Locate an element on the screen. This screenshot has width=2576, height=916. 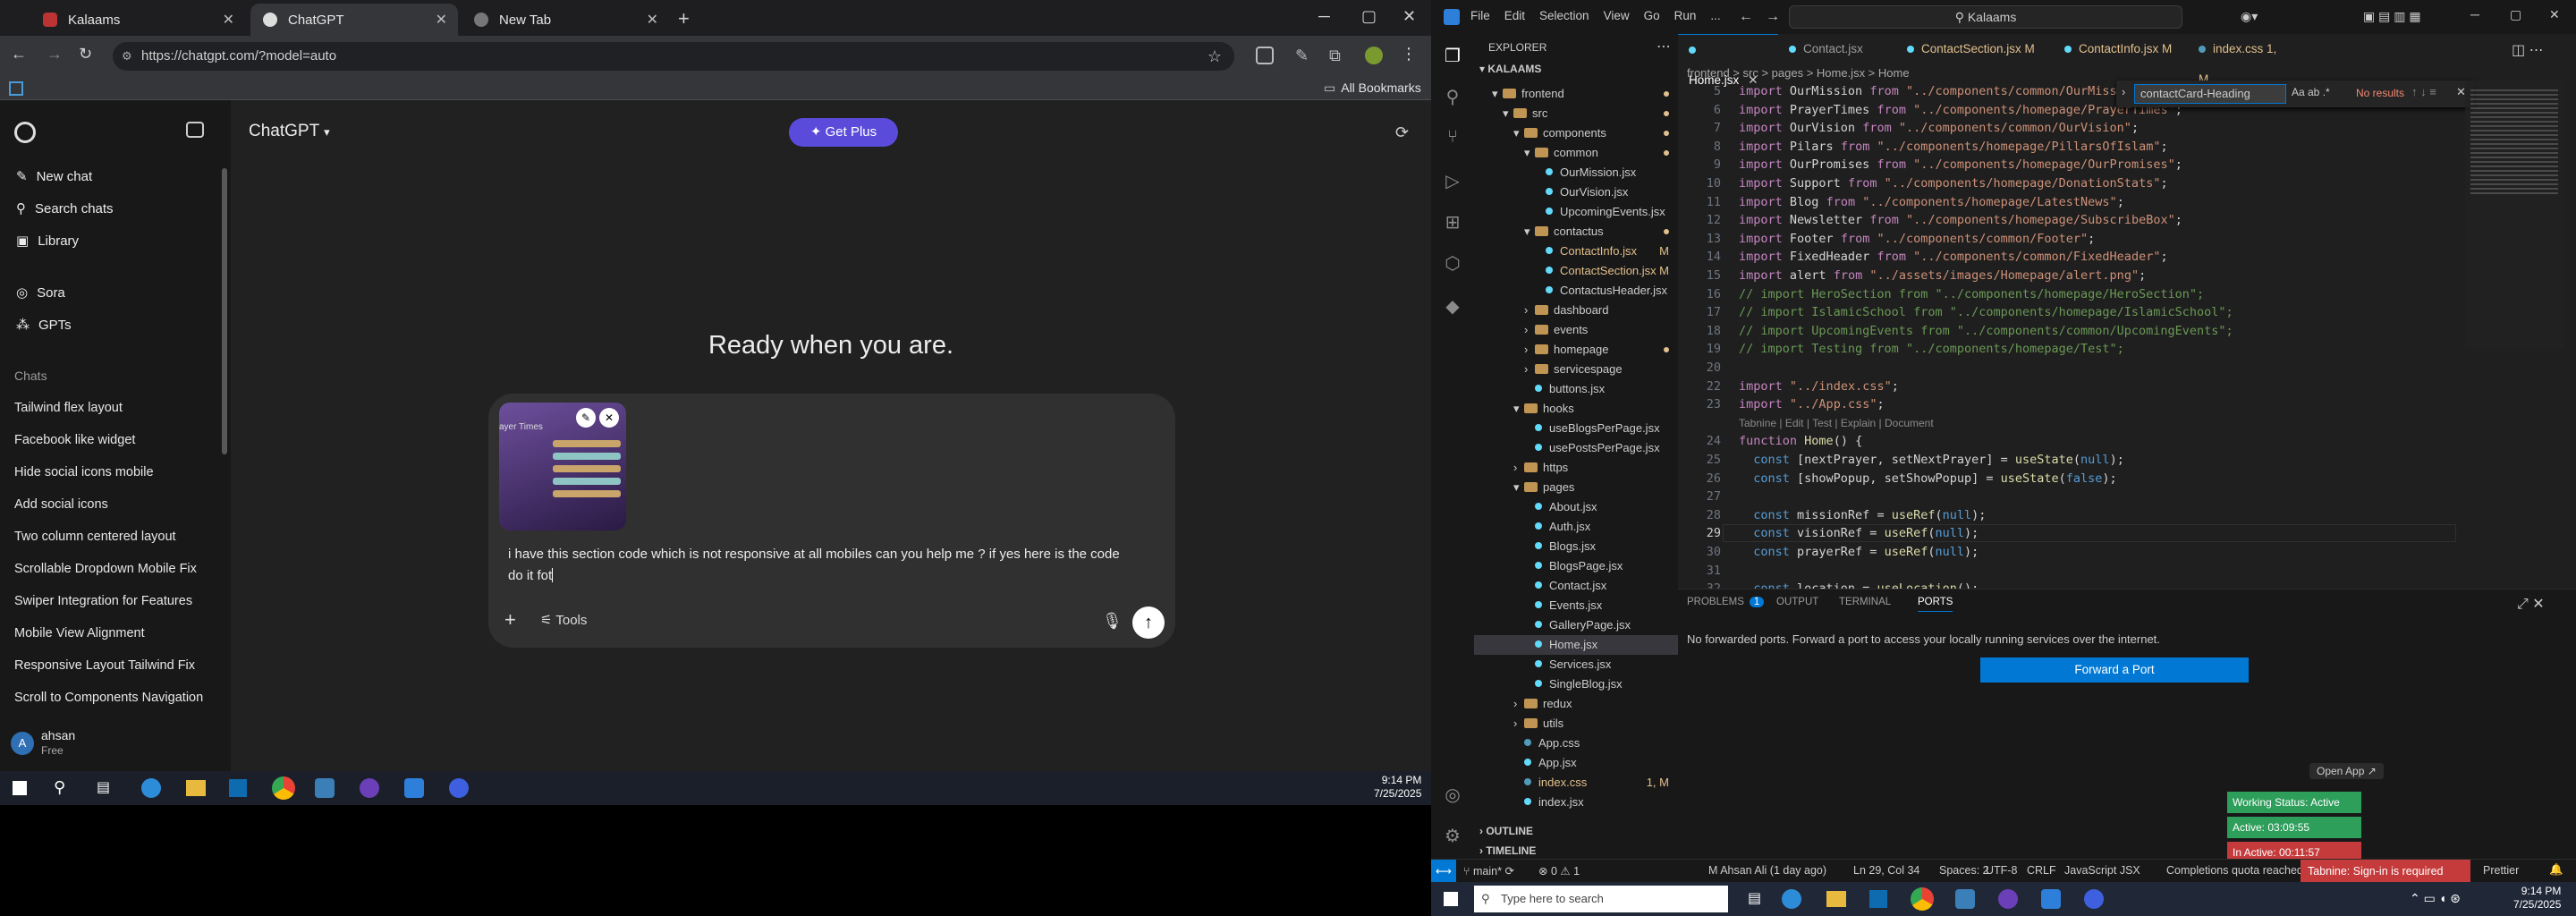
edge-icon is located at coordinates (151, 788).